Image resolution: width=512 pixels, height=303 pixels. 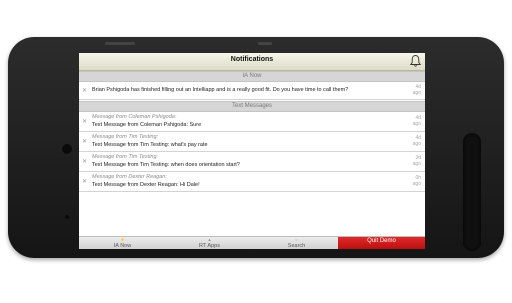 I want to click on up-arrow-icon: ▲, so click(x=209, y=239).